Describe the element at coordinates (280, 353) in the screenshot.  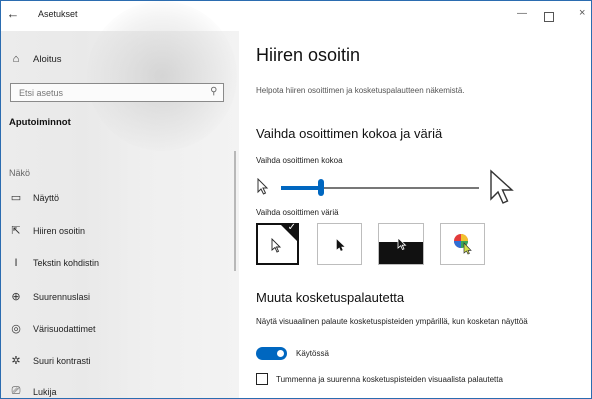
I see `toggle-knob` at that location.